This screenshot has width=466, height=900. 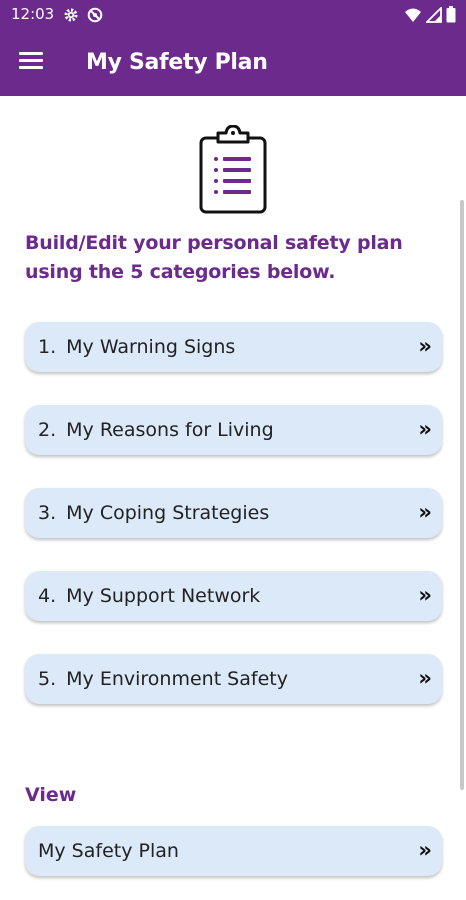 I want to click on no-sync-icon, so click(x=95, y=15).